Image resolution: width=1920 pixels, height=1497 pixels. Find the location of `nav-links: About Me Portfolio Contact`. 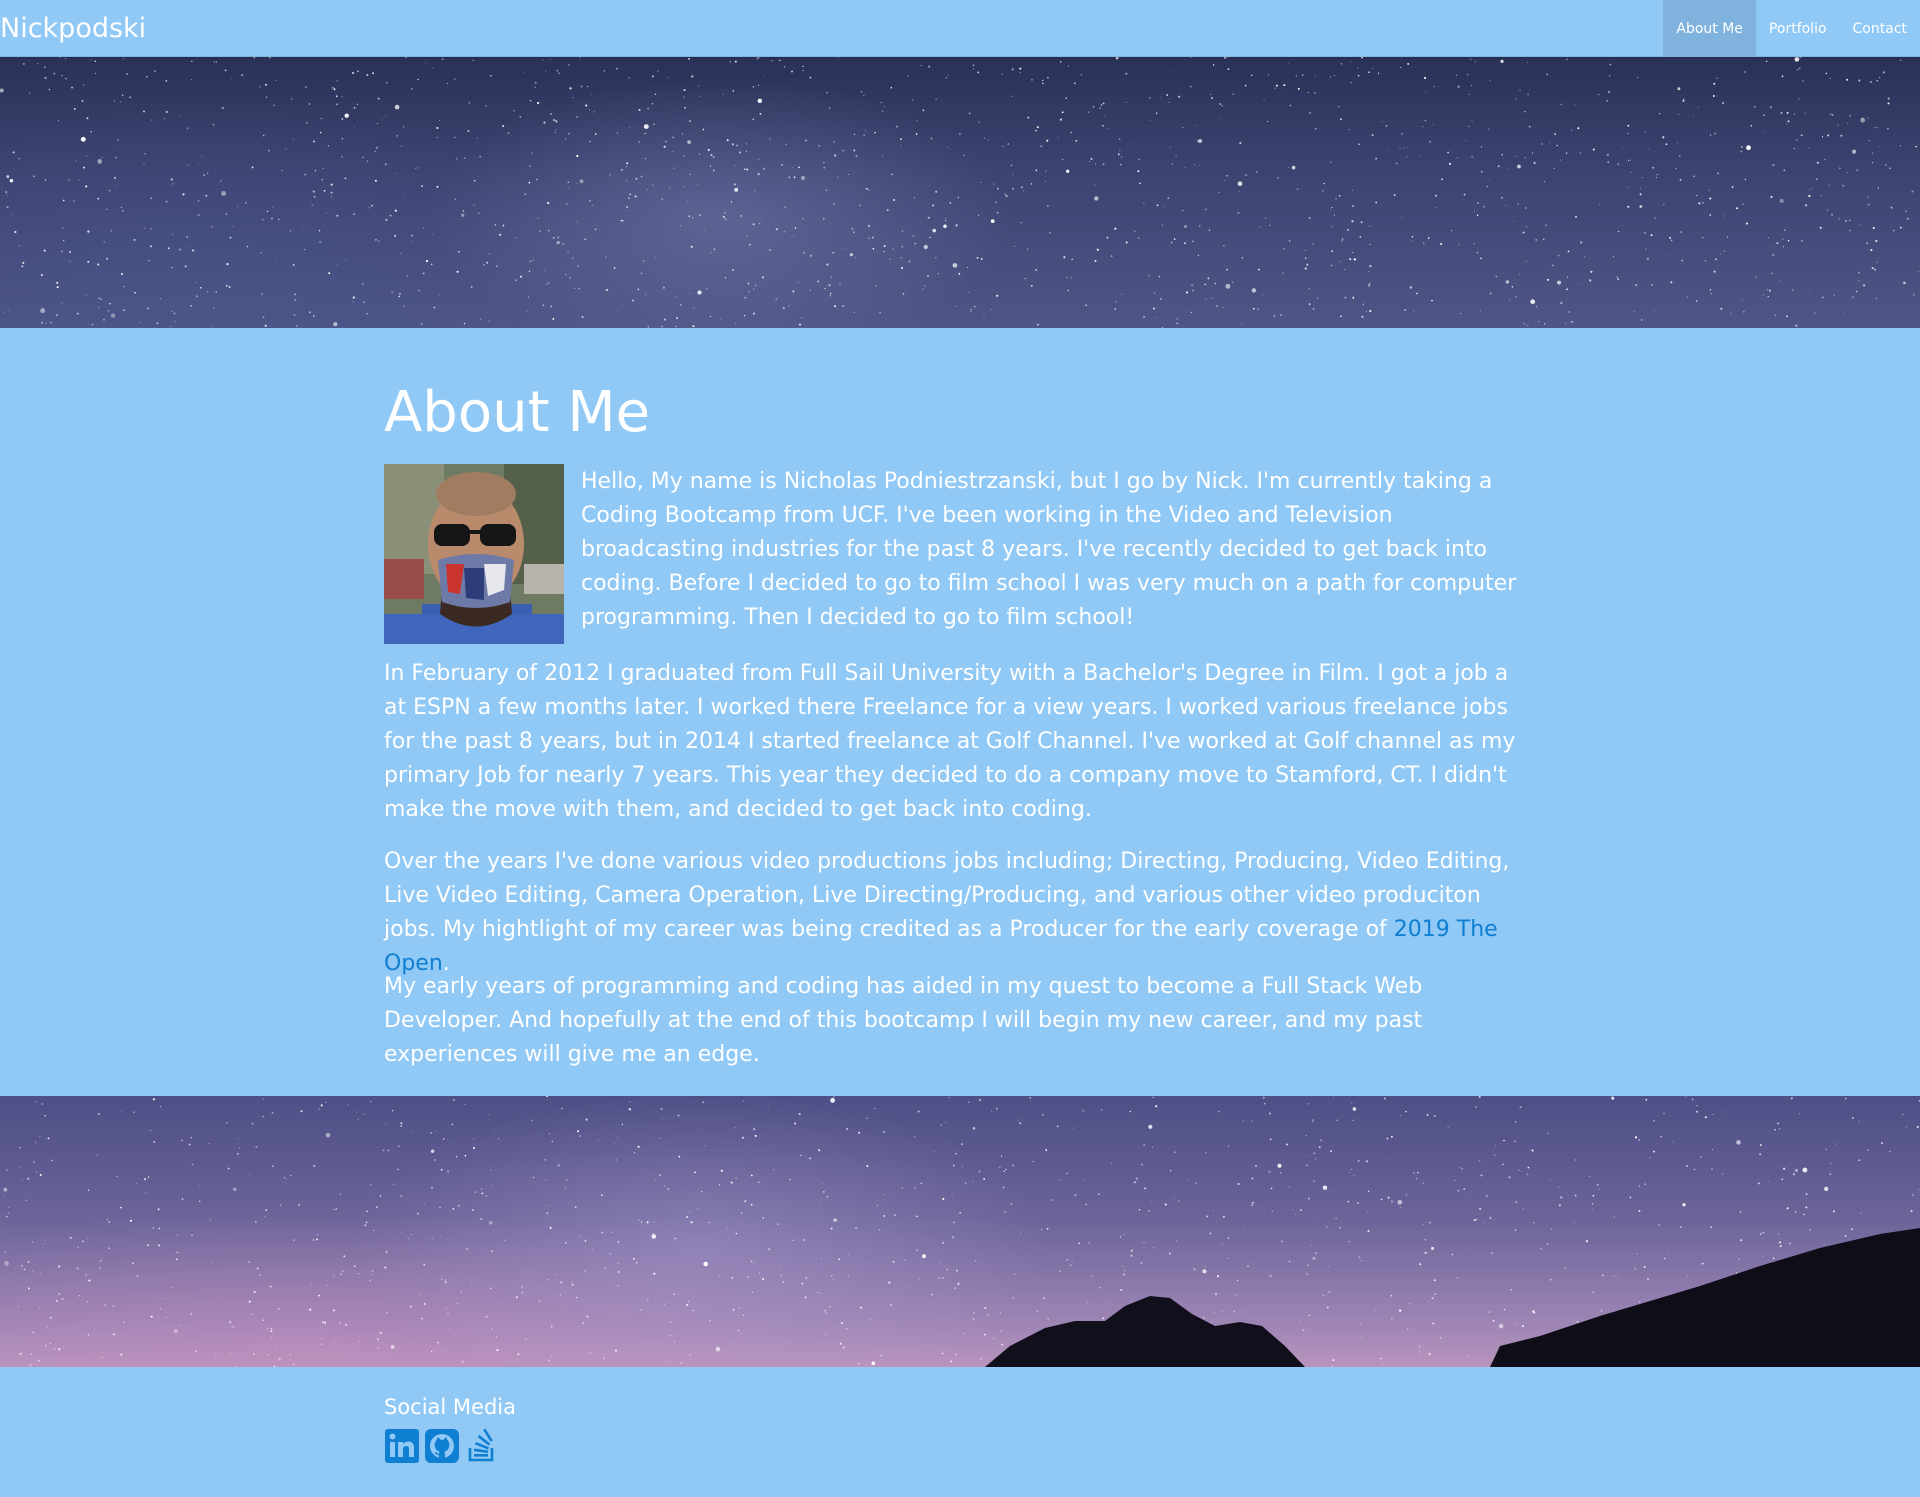

nav-links: About Me Portfolio Contact is located at coordinates (1791, 28).